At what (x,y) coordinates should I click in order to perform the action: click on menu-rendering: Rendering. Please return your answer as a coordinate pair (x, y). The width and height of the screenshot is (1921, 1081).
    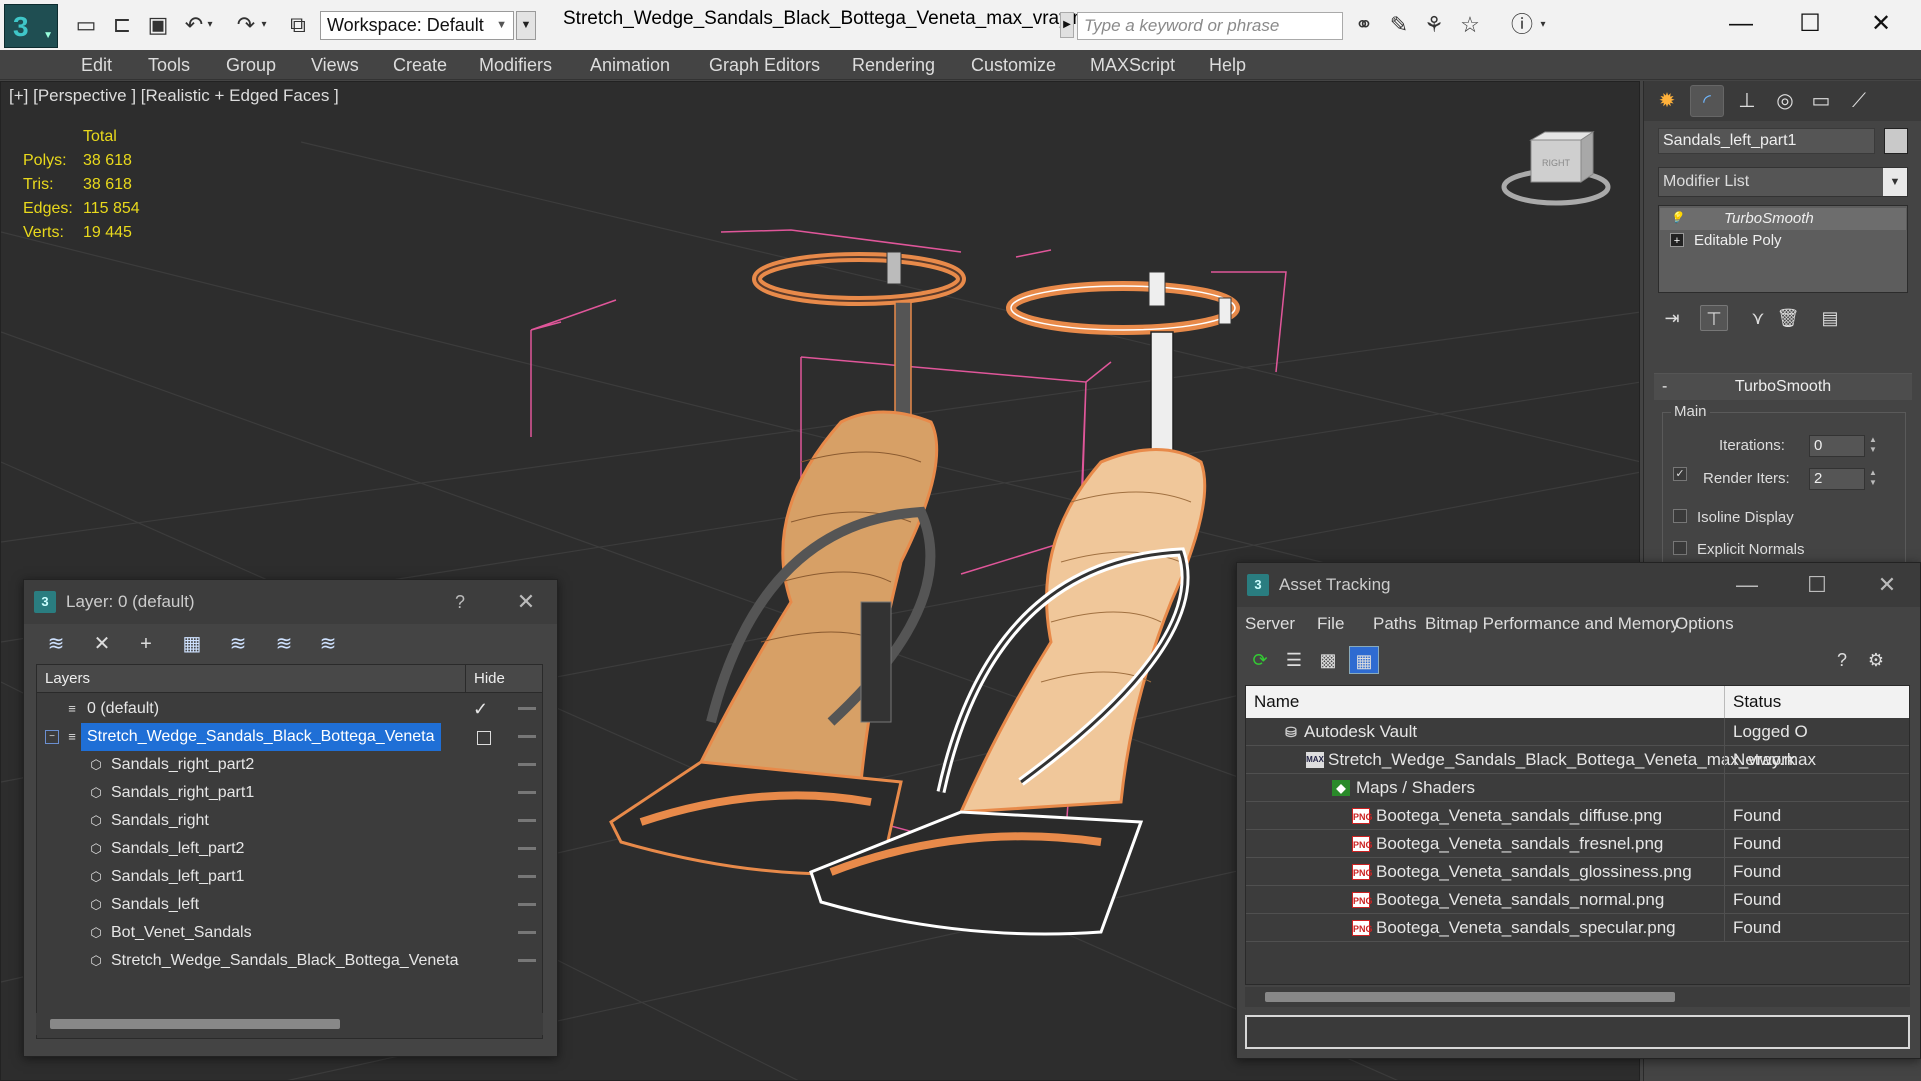
    Looking at the image, I should click on (893, 65).